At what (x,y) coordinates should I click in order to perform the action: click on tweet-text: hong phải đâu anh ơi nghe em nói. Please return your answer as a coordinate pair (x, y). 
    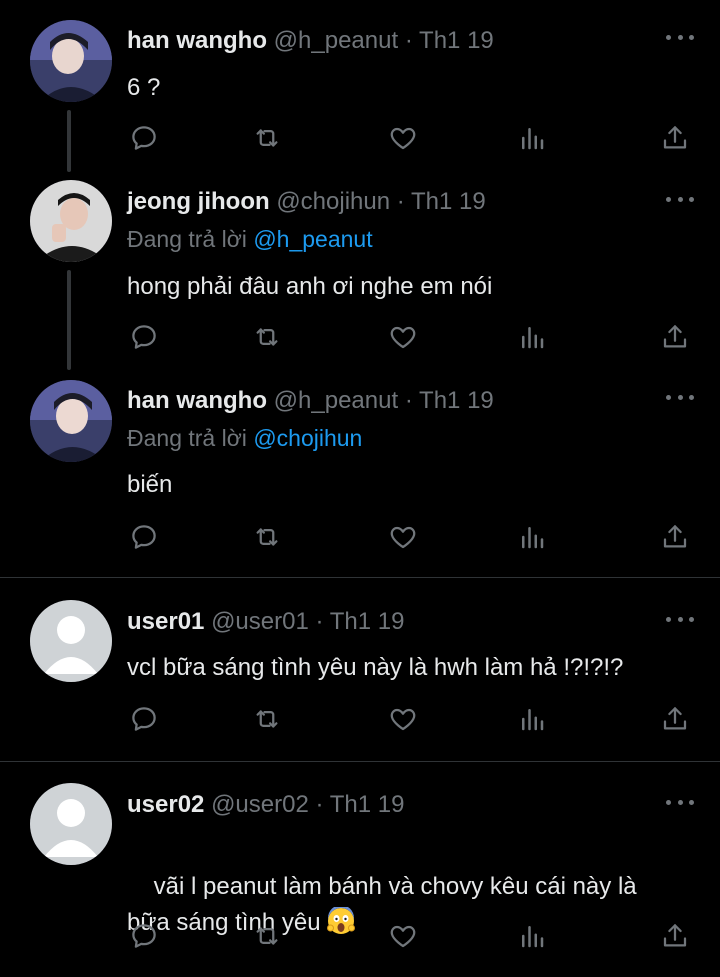
    Looking at the image, I should click on (310, 286).